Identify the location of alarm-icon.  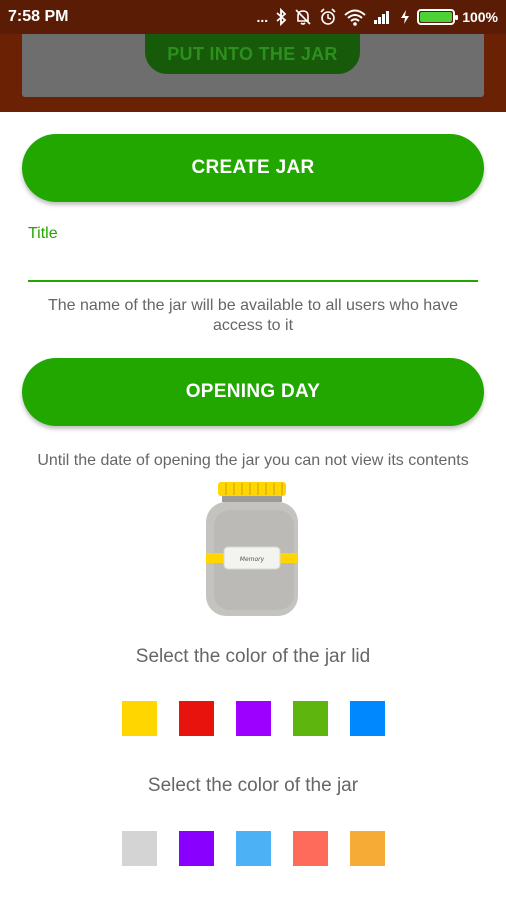
(328, 17).